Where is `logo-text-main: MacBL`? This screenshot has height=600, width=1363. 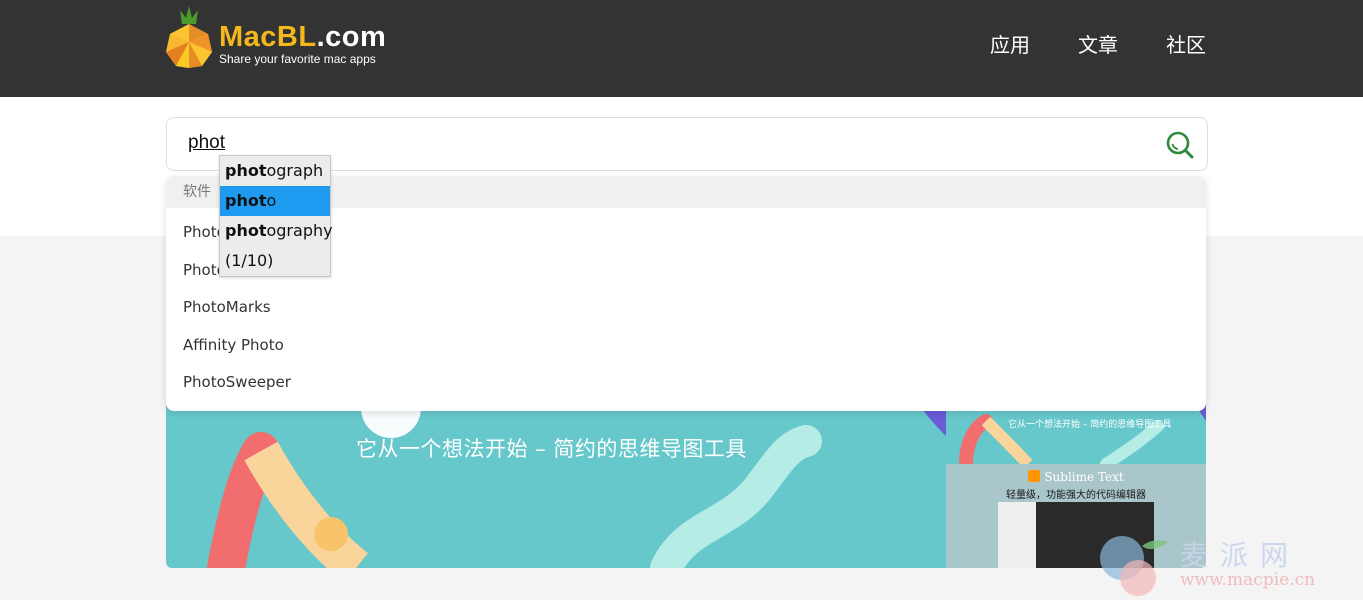 logo-text-main: MacBL is located at coordinates (268, 37).